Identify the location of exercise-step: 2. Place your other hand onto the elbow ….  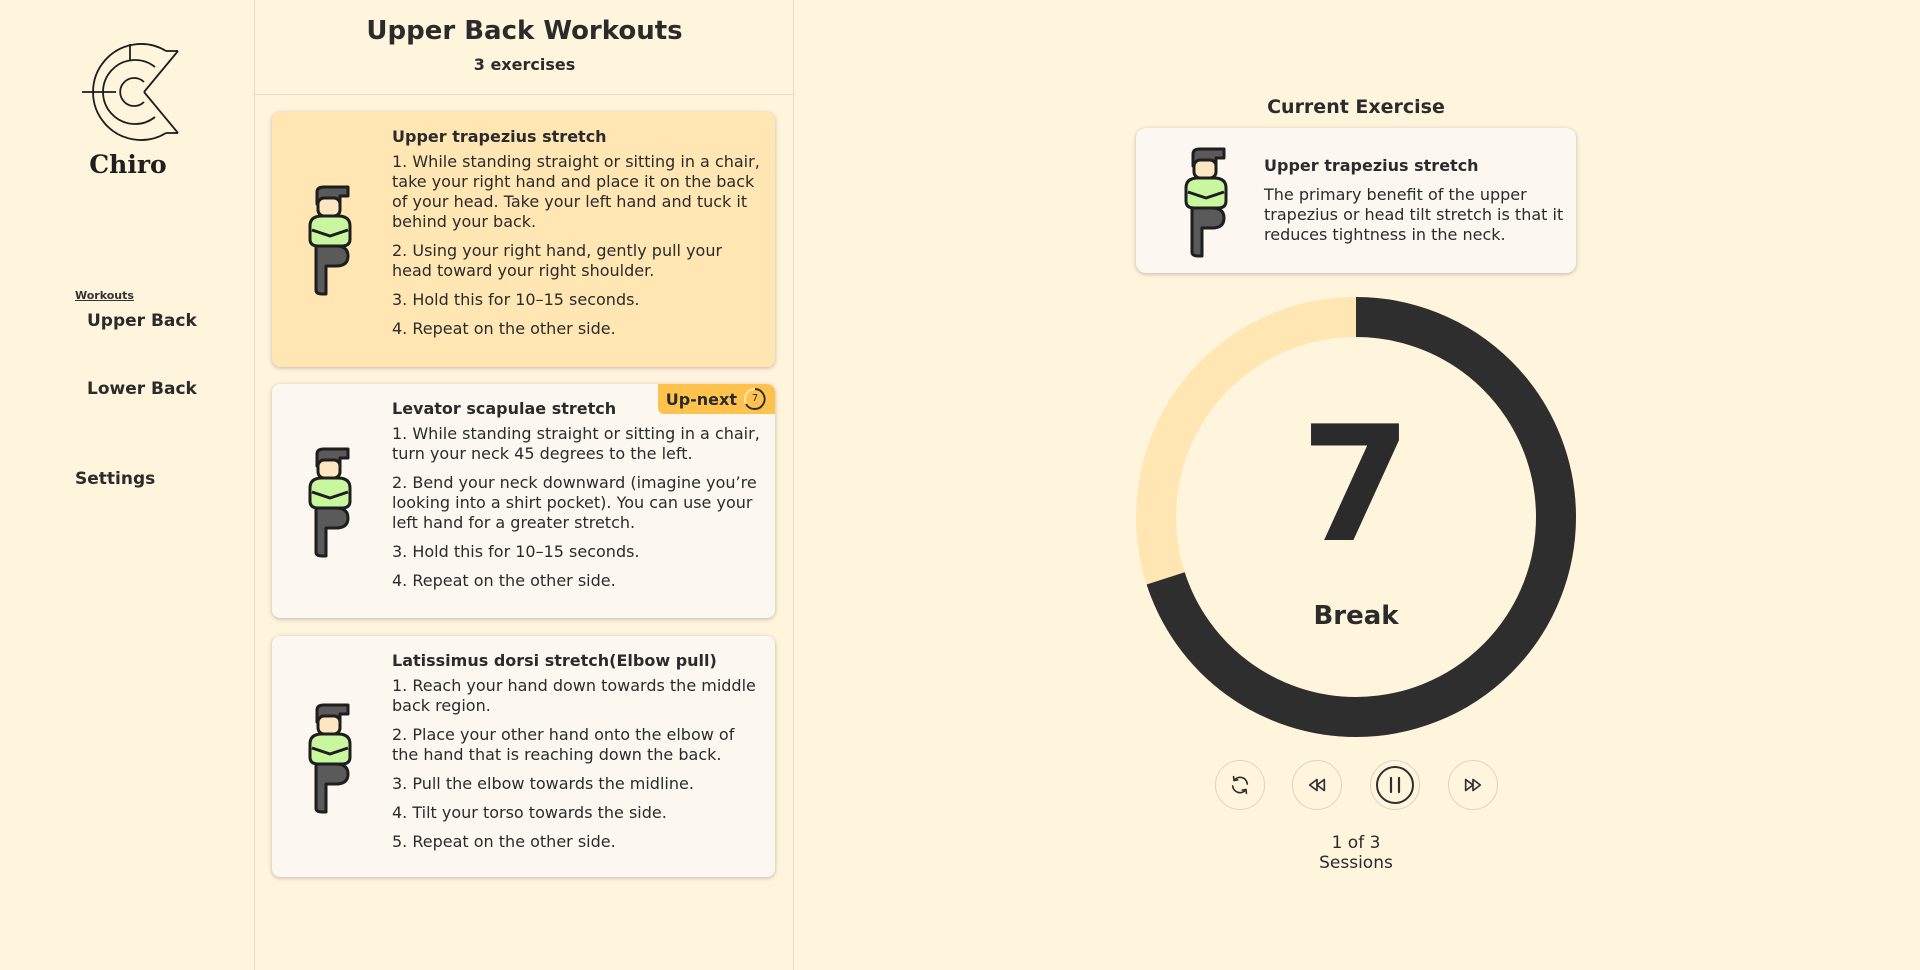
(563, 744).